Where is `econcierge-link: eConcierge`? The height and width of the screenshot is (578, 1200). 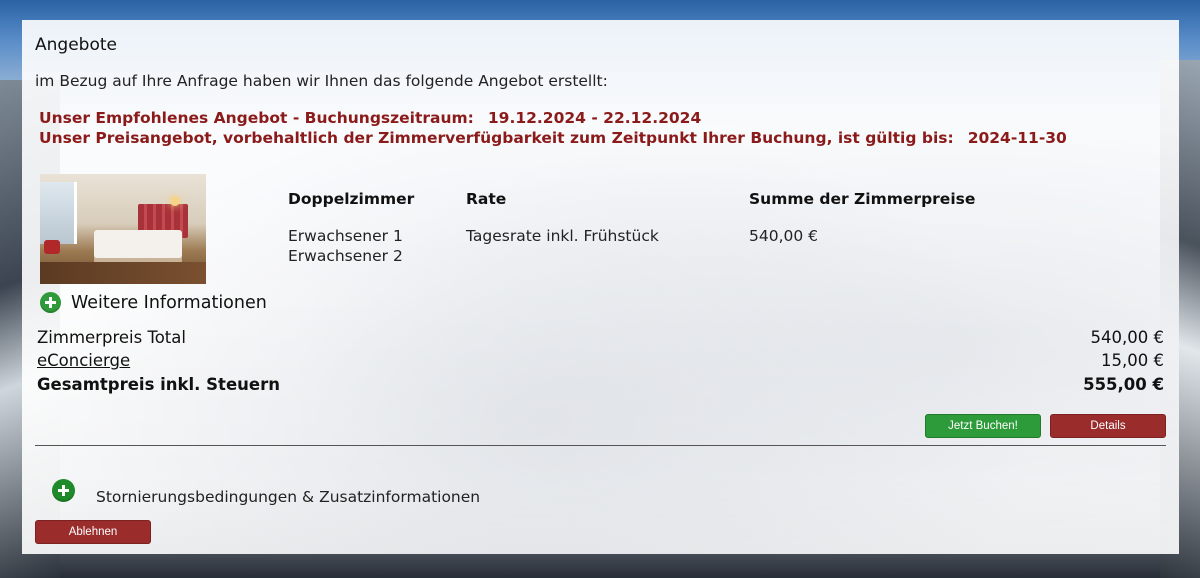
econcierge-link: eConcierge is located at coordinates (83, 360).